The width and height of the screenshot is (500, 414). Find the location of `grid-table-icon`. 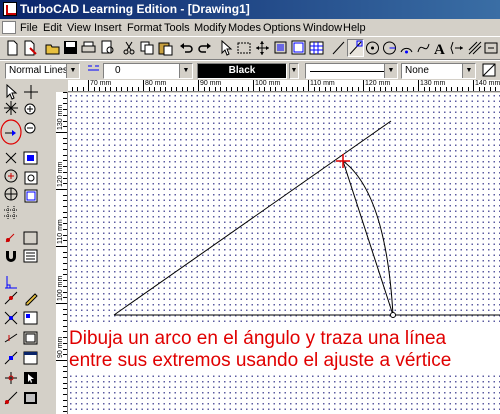

grid-table-icon is located at coordinates (316, 48).